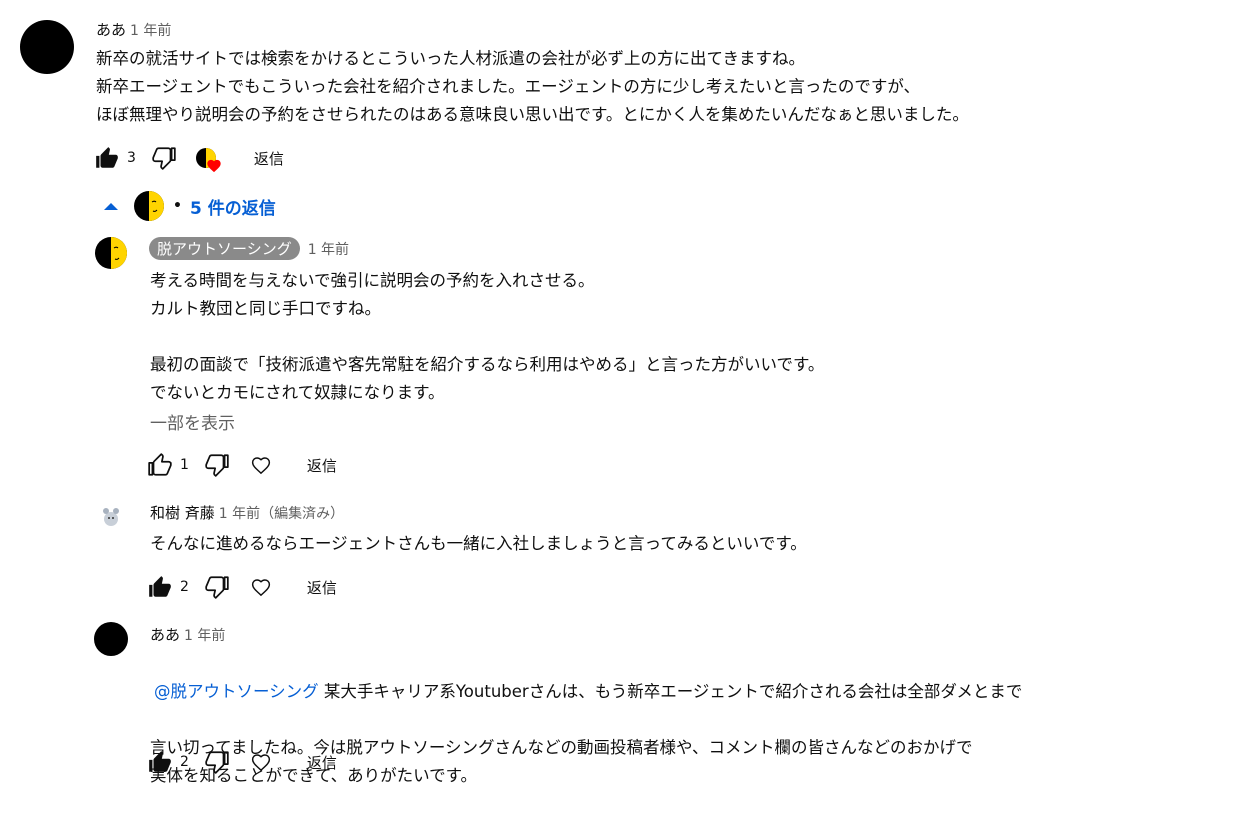  What do you see at coordinates (206, 158) in the screenshot?
I see `creator-heart-badge` at bounding box center [206, 158].